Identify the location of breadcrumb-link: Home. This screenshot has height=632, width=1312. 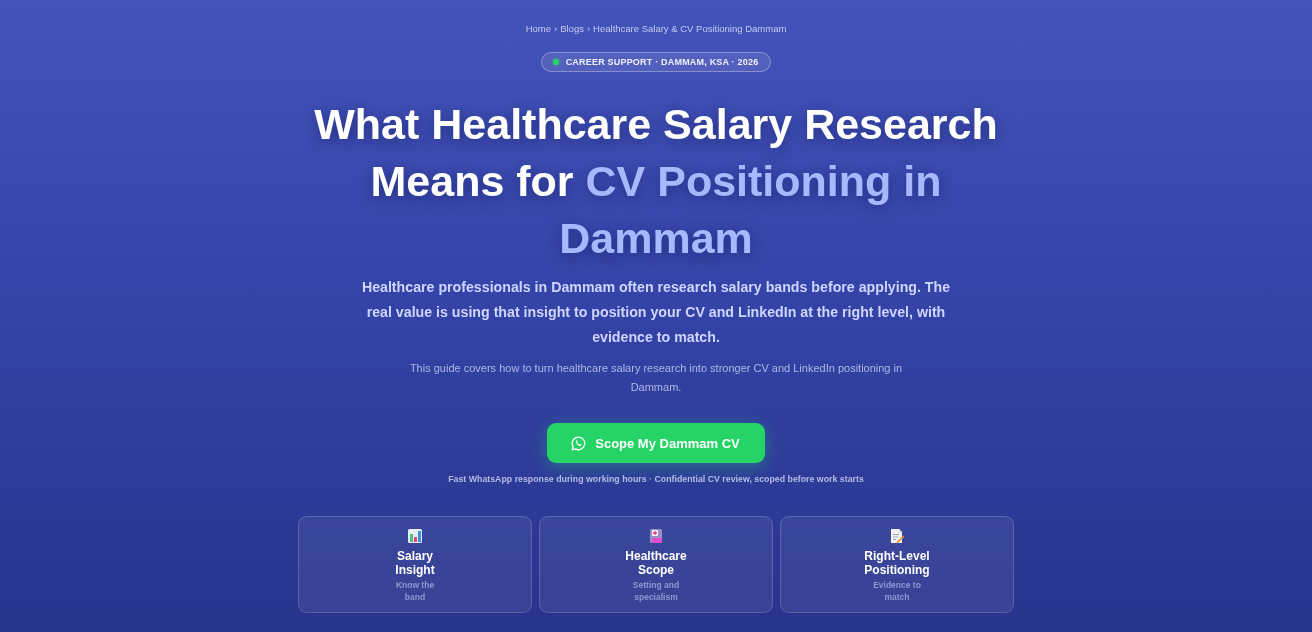
(538, 29).